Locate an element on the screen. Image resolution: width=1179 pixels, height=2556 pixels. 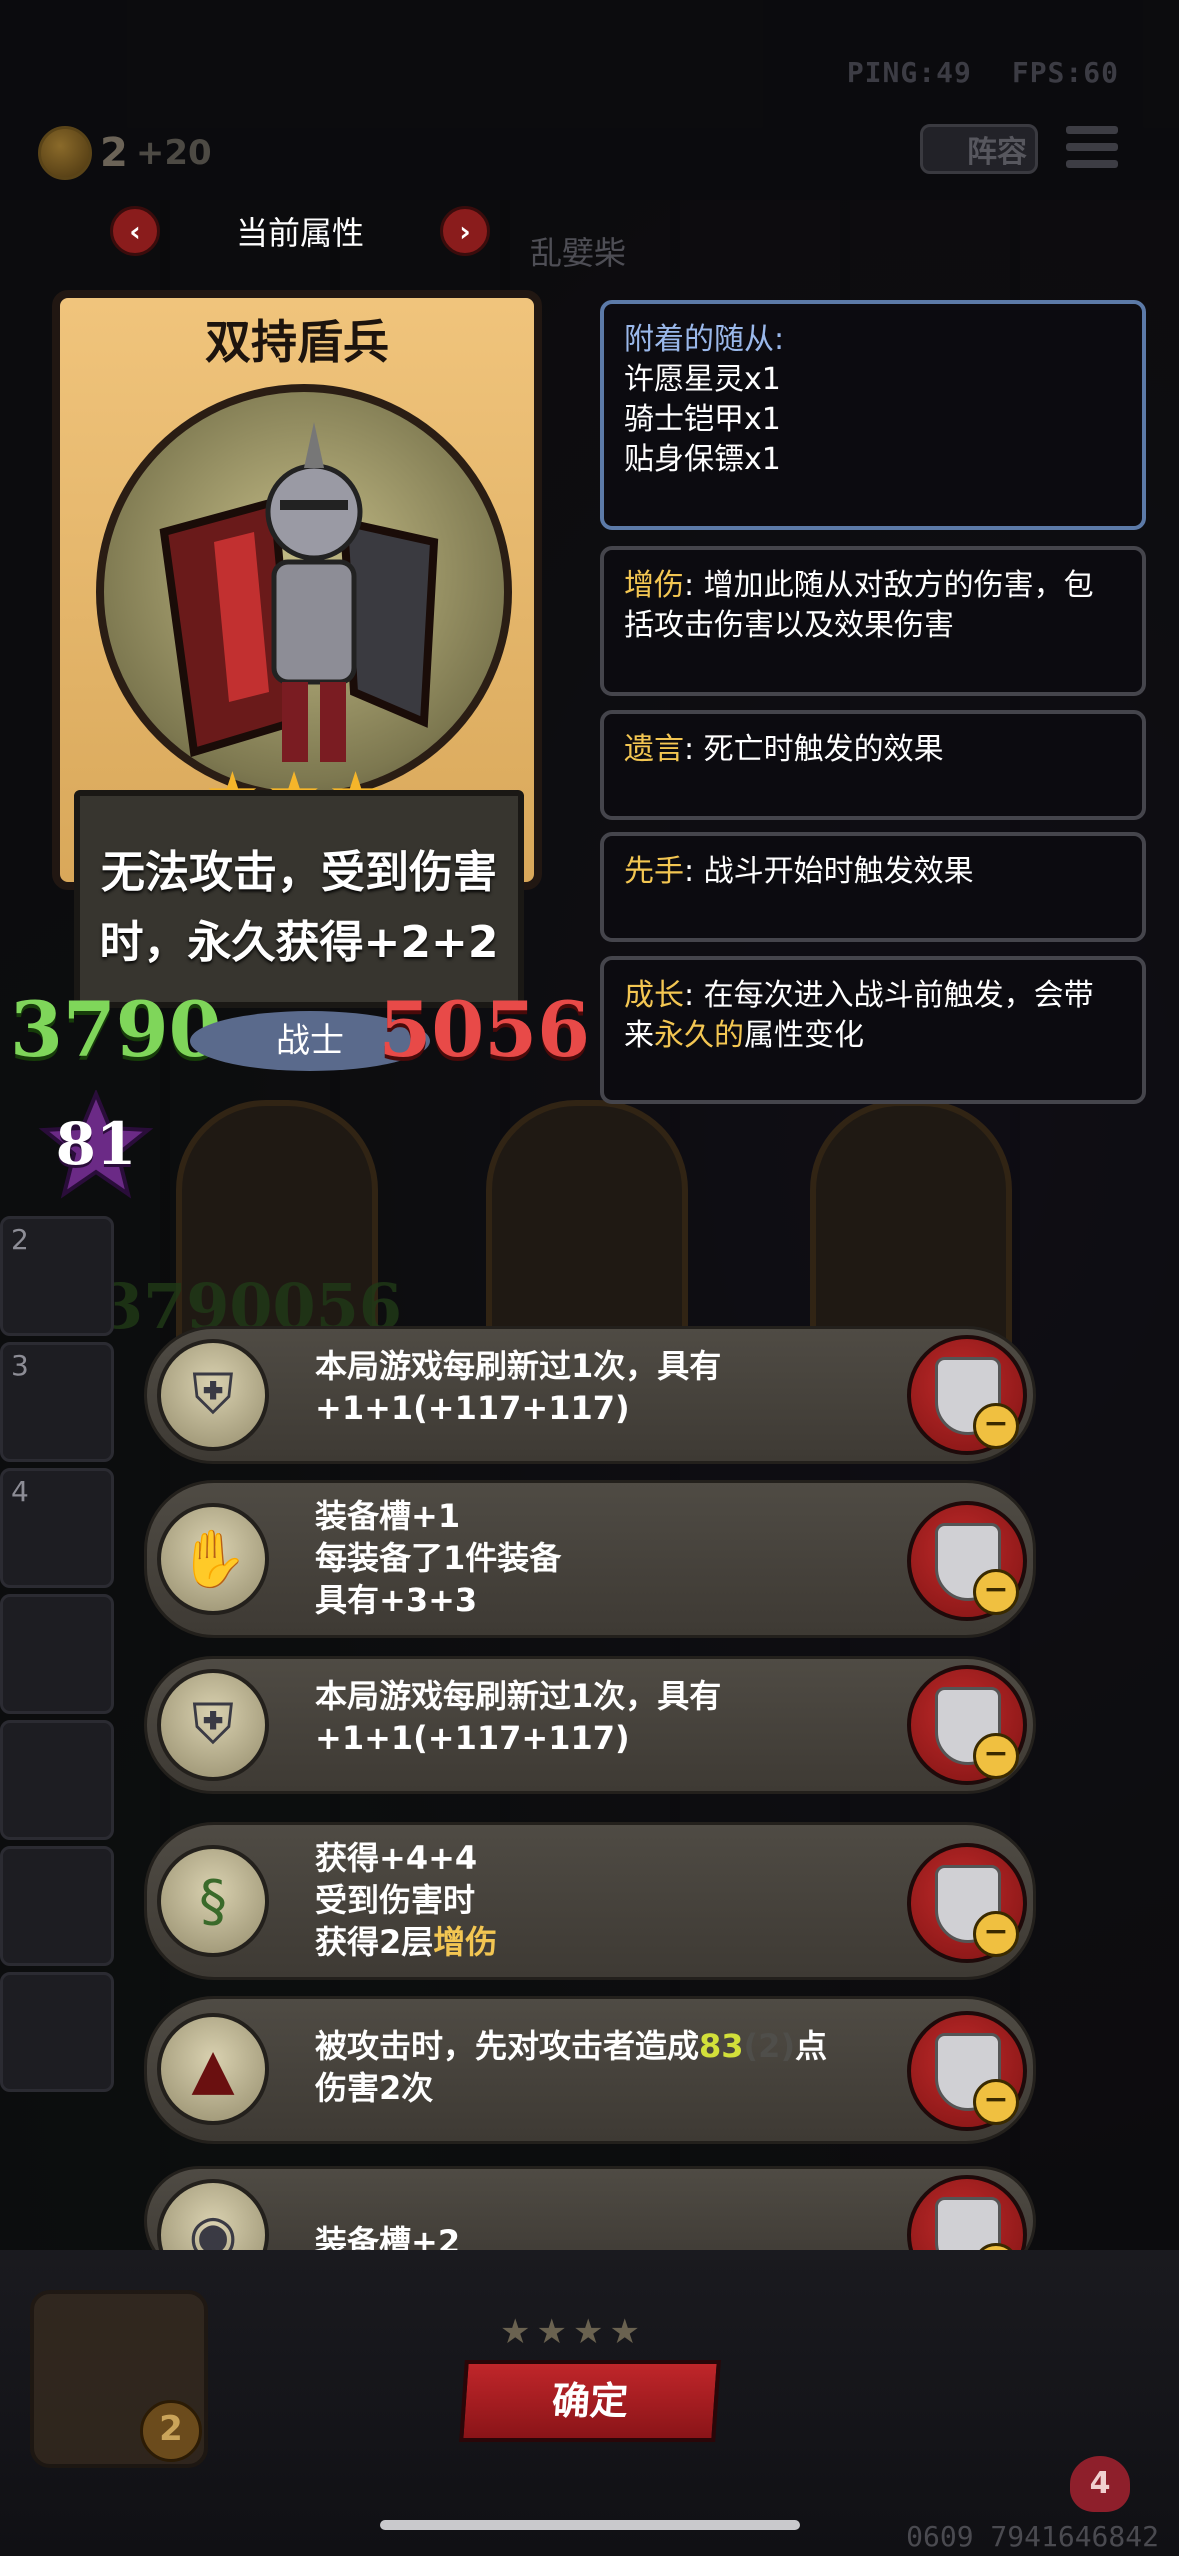
last-words-panel: 遗言: 死亡时触发的效果 is located at coordinates (873, 765).